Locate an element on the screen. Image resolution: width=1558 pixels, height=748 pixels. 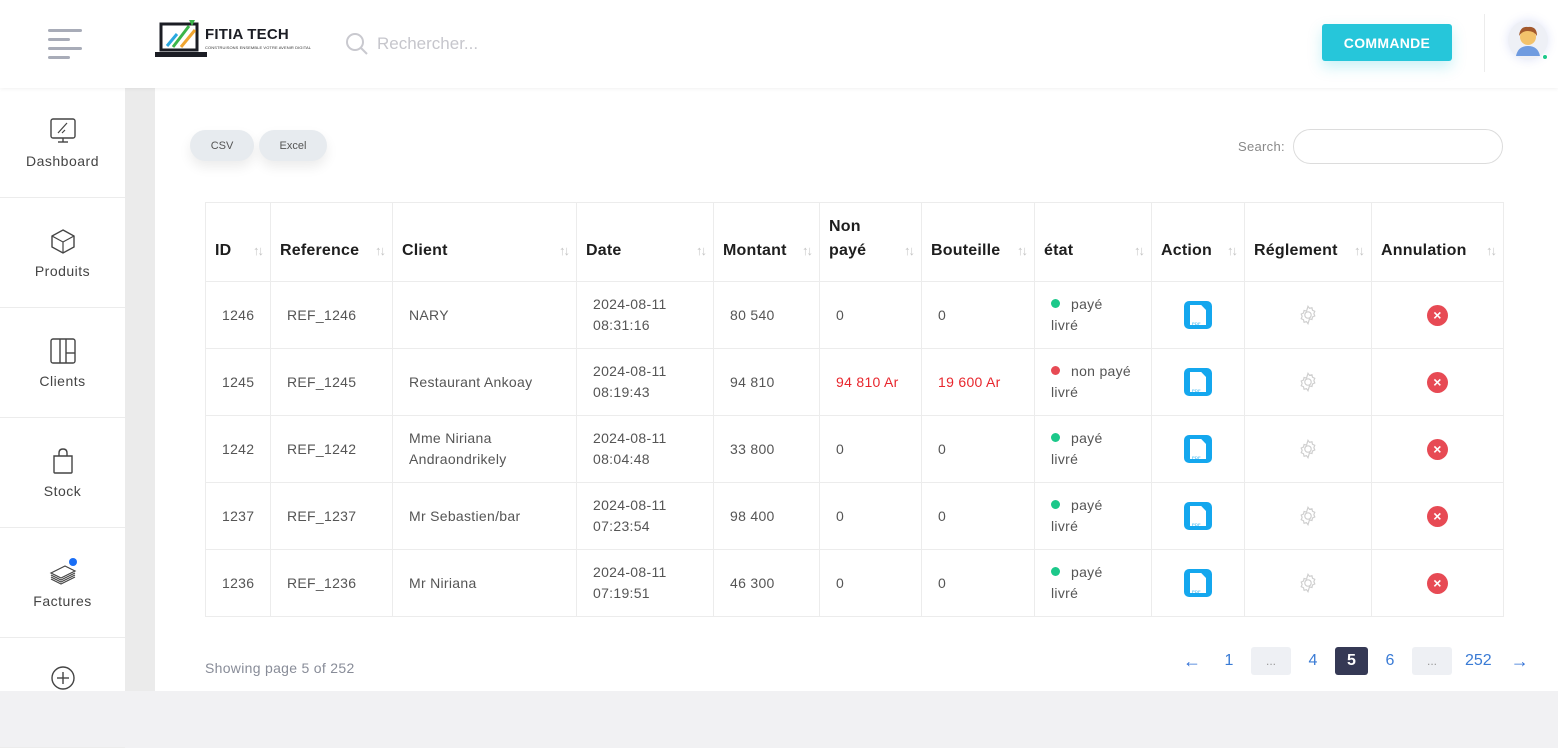
cell-id: 1246 is located at coordinates (238, 315).